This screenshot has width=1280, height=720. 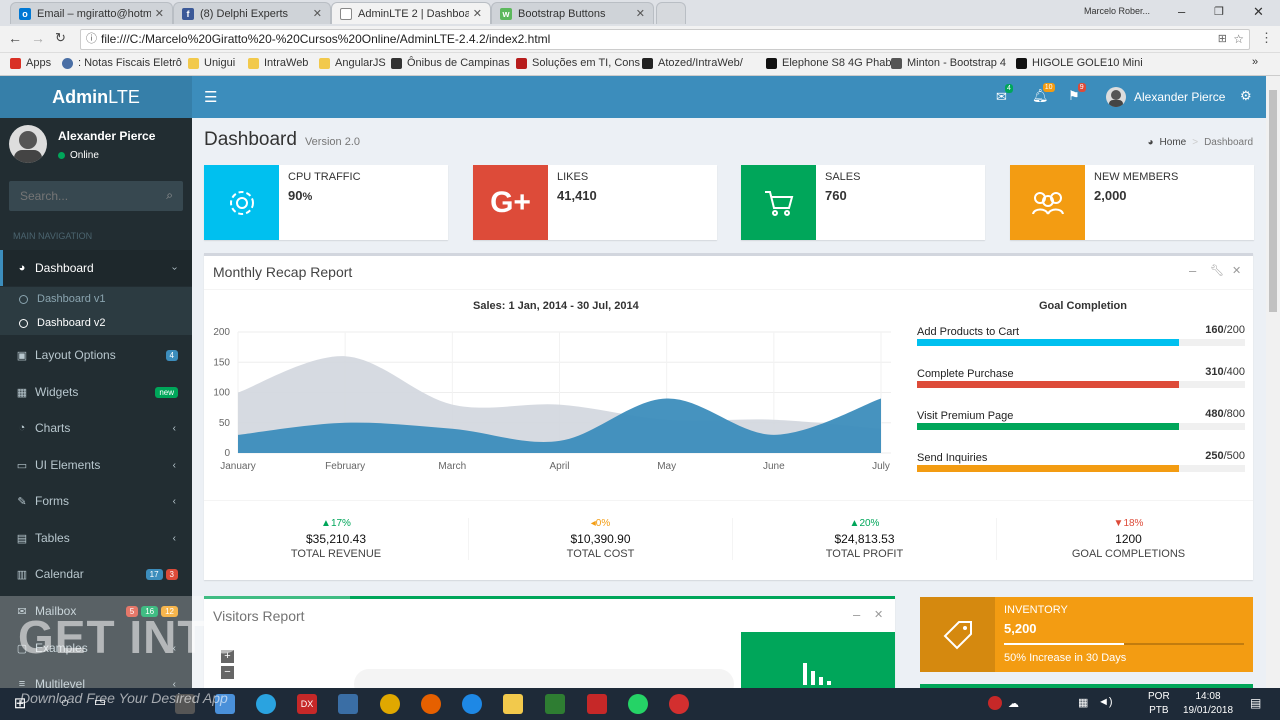 I want to click on page-header: Dashboard Version 2.0, so click(x=282, y=140).